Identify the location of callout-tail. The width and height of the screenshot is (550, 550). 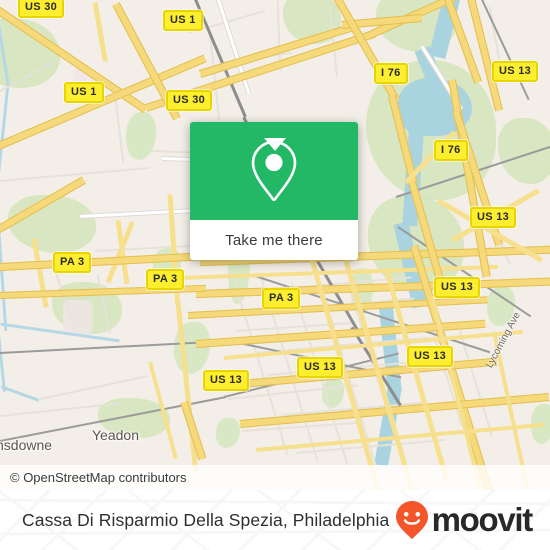
(275, 144).